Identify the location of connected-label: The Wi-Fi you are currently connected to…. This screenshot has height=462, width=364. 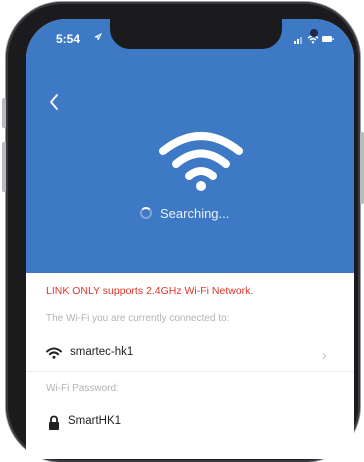
(138, 318).